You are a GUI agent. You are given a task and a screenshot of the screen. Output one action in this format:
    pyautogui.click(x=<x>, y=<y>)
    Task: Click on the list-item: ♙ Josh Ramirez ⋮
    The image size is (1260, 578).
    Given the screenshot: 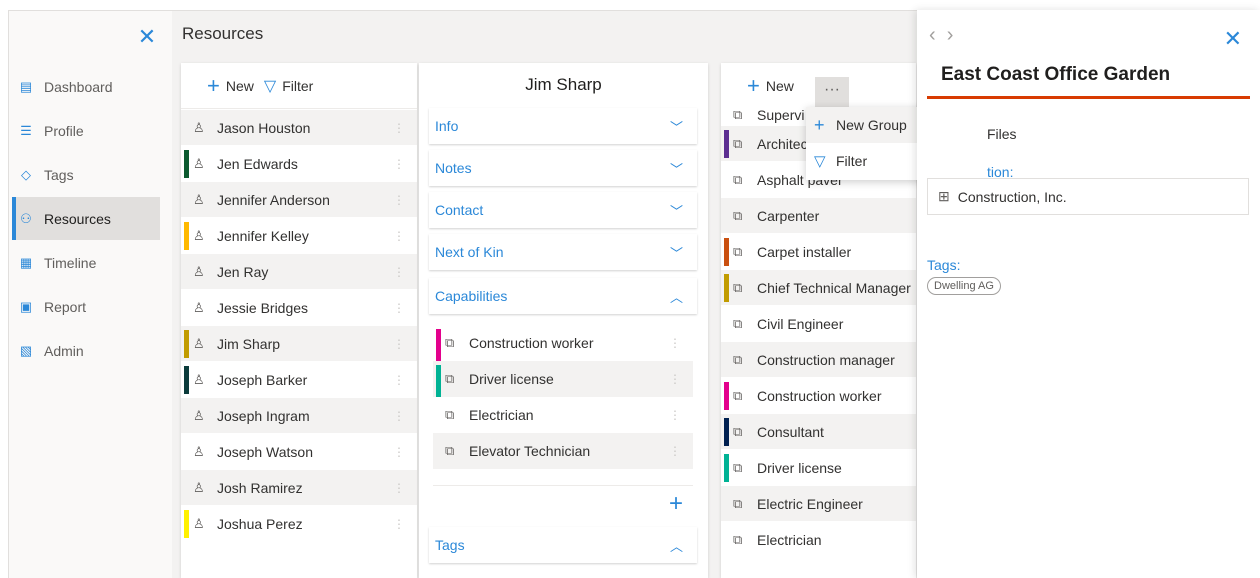 What is the action you would take?
    pyautogui.click(x=299, y=488)
    